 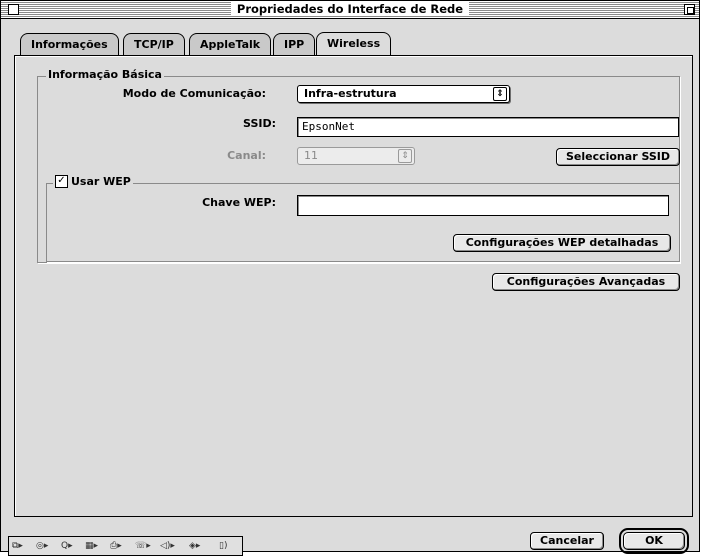 I want to click on tab-label: Wireless, so click(x=354, y=43).